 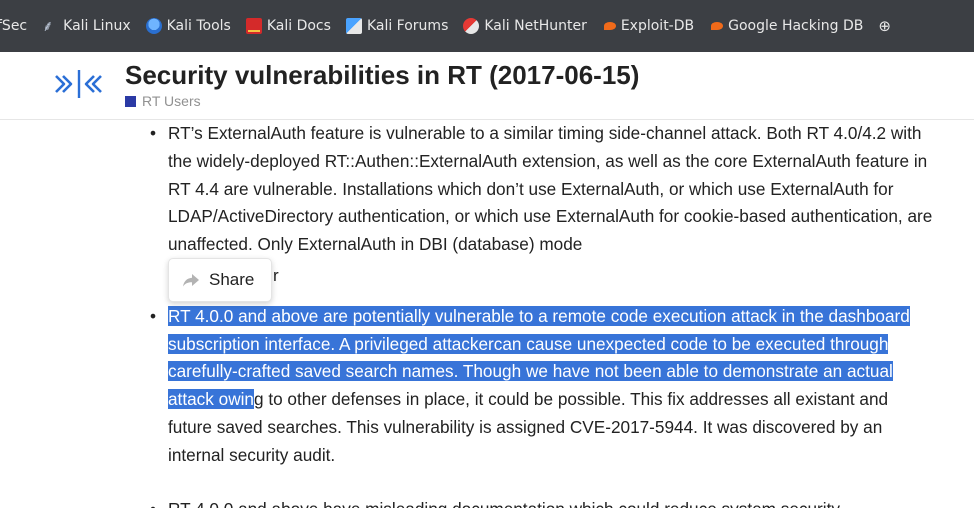 I want to click on bookmark-kali-forums: Kali Forums, so click(x=397, y=26).